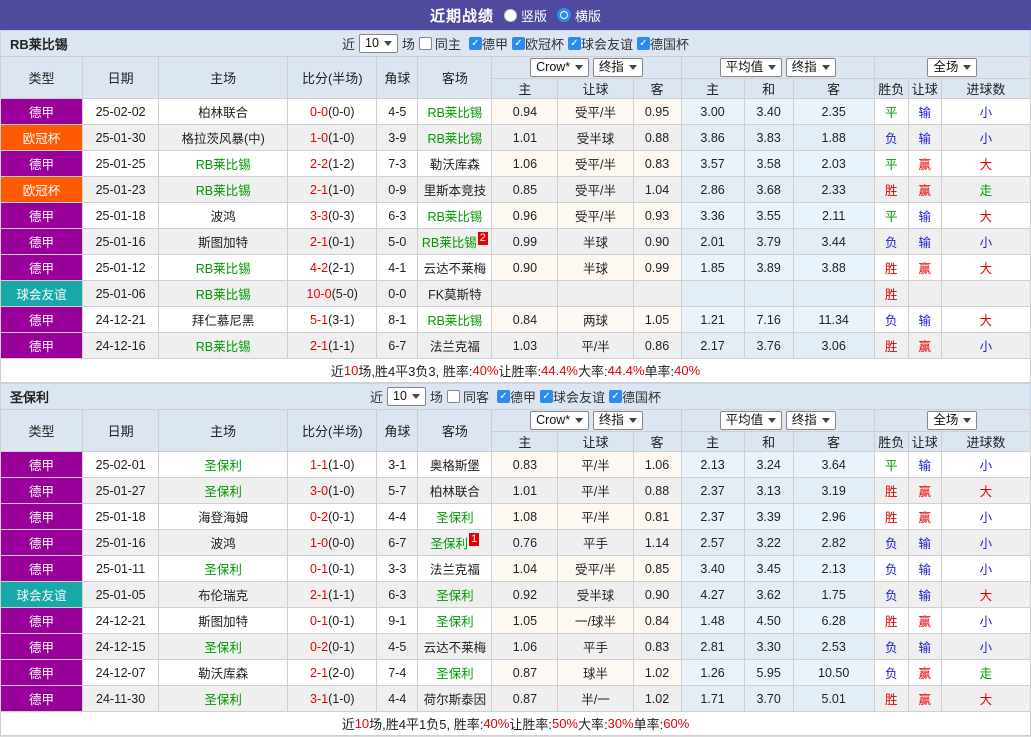 This screenshot has height=737, width=1031. What do you see at coordinates (319, 111) in the screenshot?
I see `fulltime-score: 0-0` at bounding box center [319, 111].